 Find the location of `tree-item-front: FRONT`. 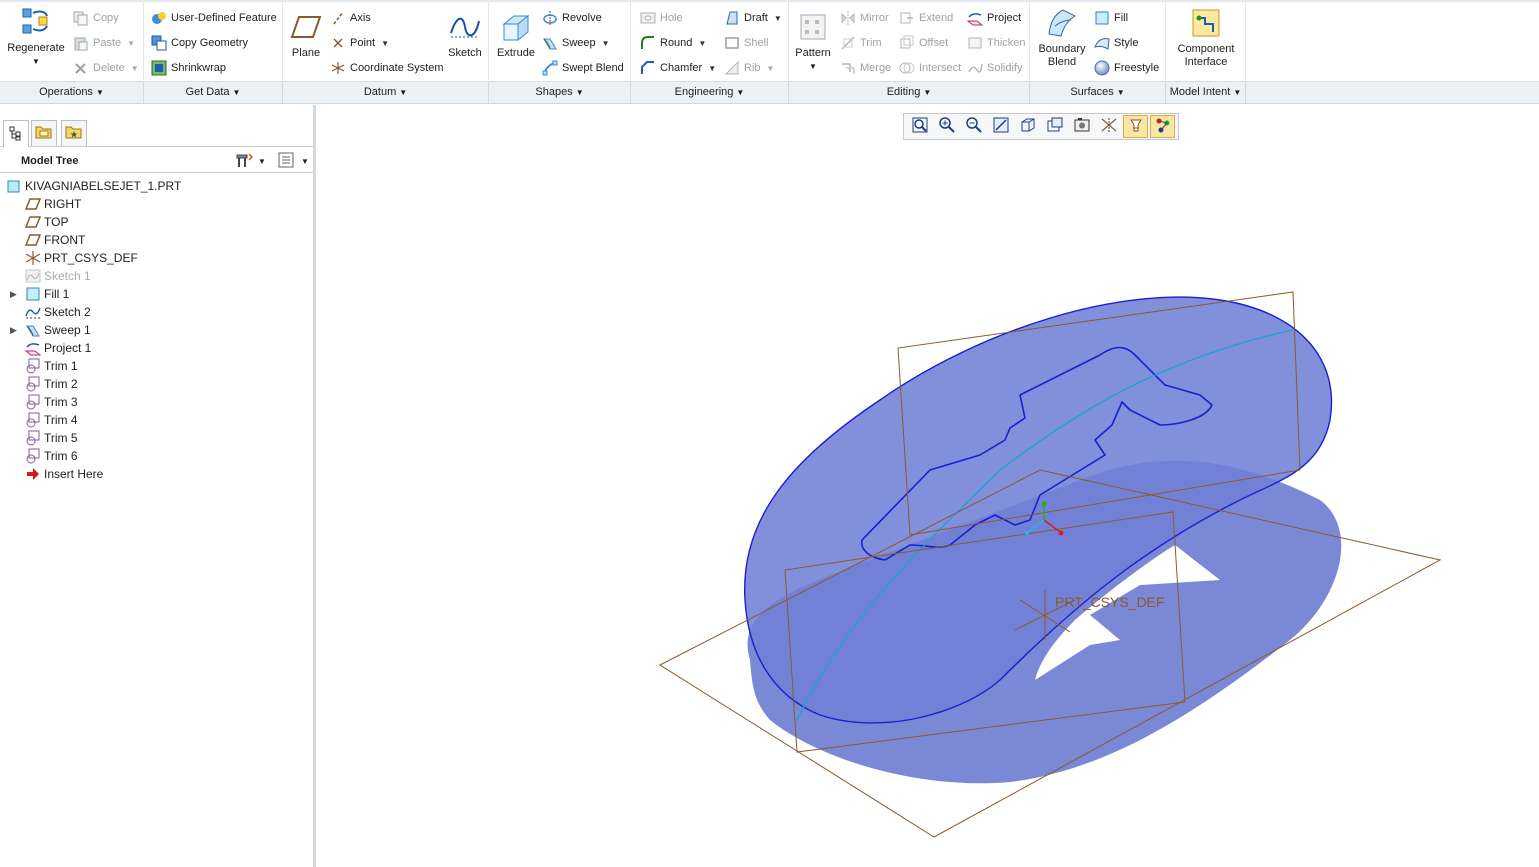

tree-item-front: FRONT is located at coordinates (55, 240).